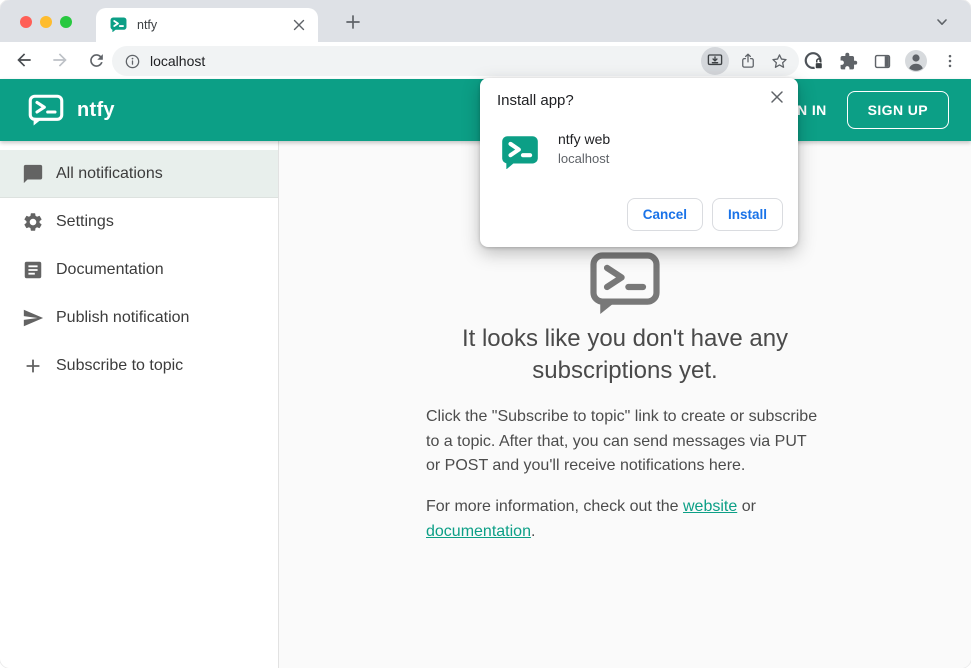 The height and width of the screenshot is (668, 971). What do you see at coordinates (353, 22) in the screenshot?
I see `new-tab-button` at bounding box center [353, 22].